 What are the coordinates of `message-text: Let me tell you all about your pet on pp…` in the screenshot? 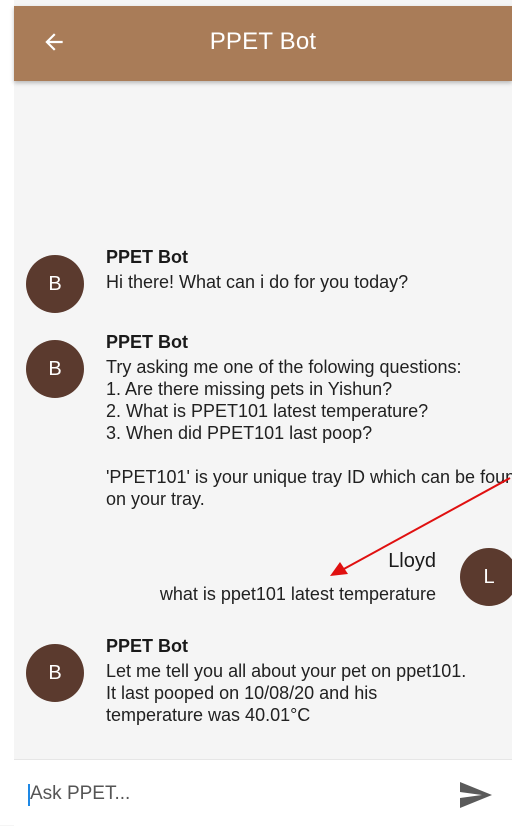 It's located at (286, 693).